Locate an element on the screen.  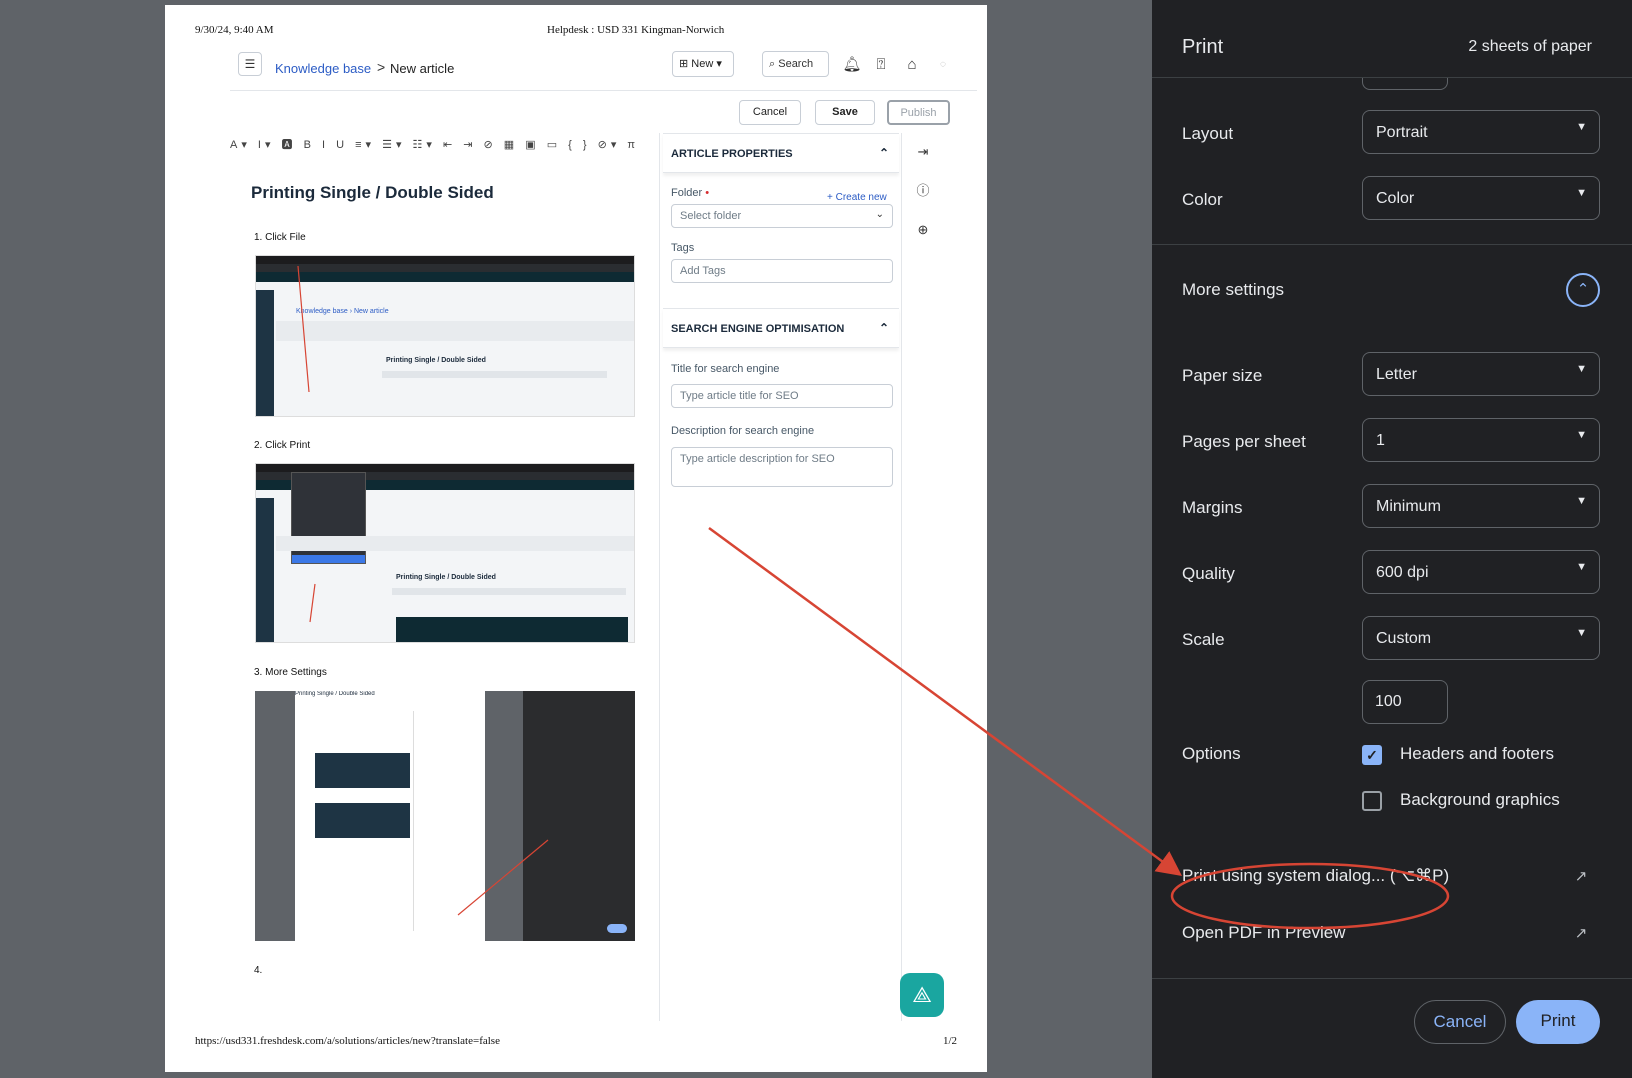
print-button: Print is located at coordinates (1558, 1022).